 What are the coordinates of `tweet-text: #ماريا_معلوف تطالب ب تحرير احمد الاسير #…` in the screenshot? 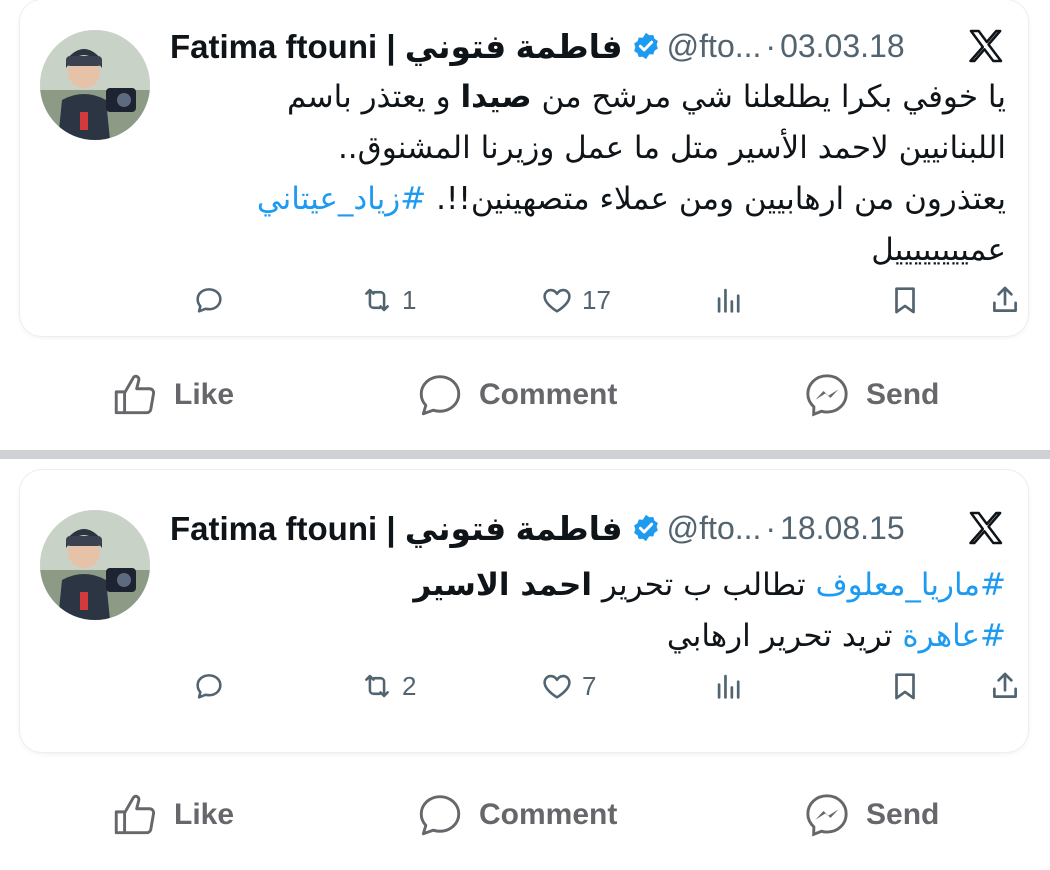 It's located at (588, 611).